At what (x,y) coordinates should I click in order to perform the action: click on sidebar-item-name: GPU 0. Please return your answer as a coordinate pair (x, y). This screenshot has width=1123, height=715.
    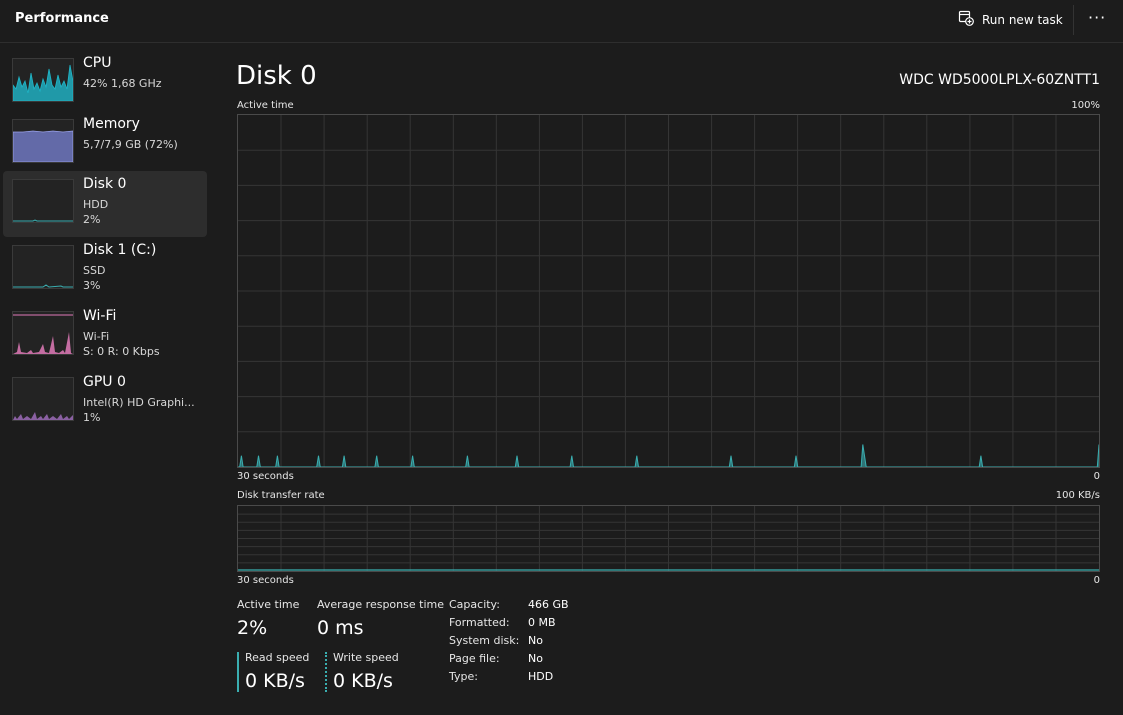
    Looking at the image, I should click on (104, 382).